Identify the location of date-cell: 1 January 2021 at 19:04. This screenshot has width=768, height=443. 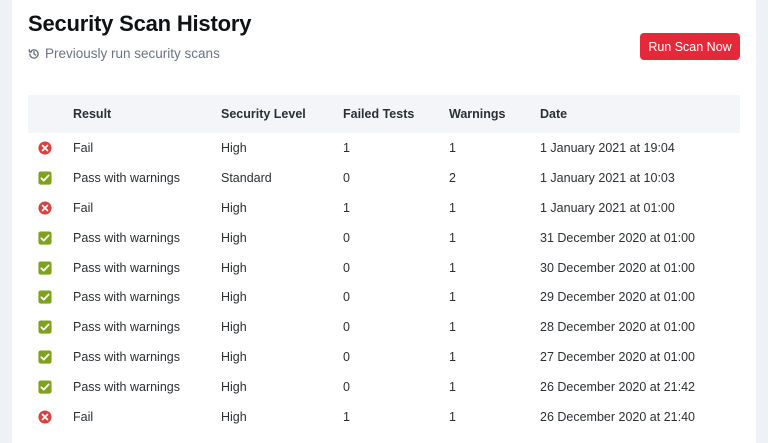
(607, 147).